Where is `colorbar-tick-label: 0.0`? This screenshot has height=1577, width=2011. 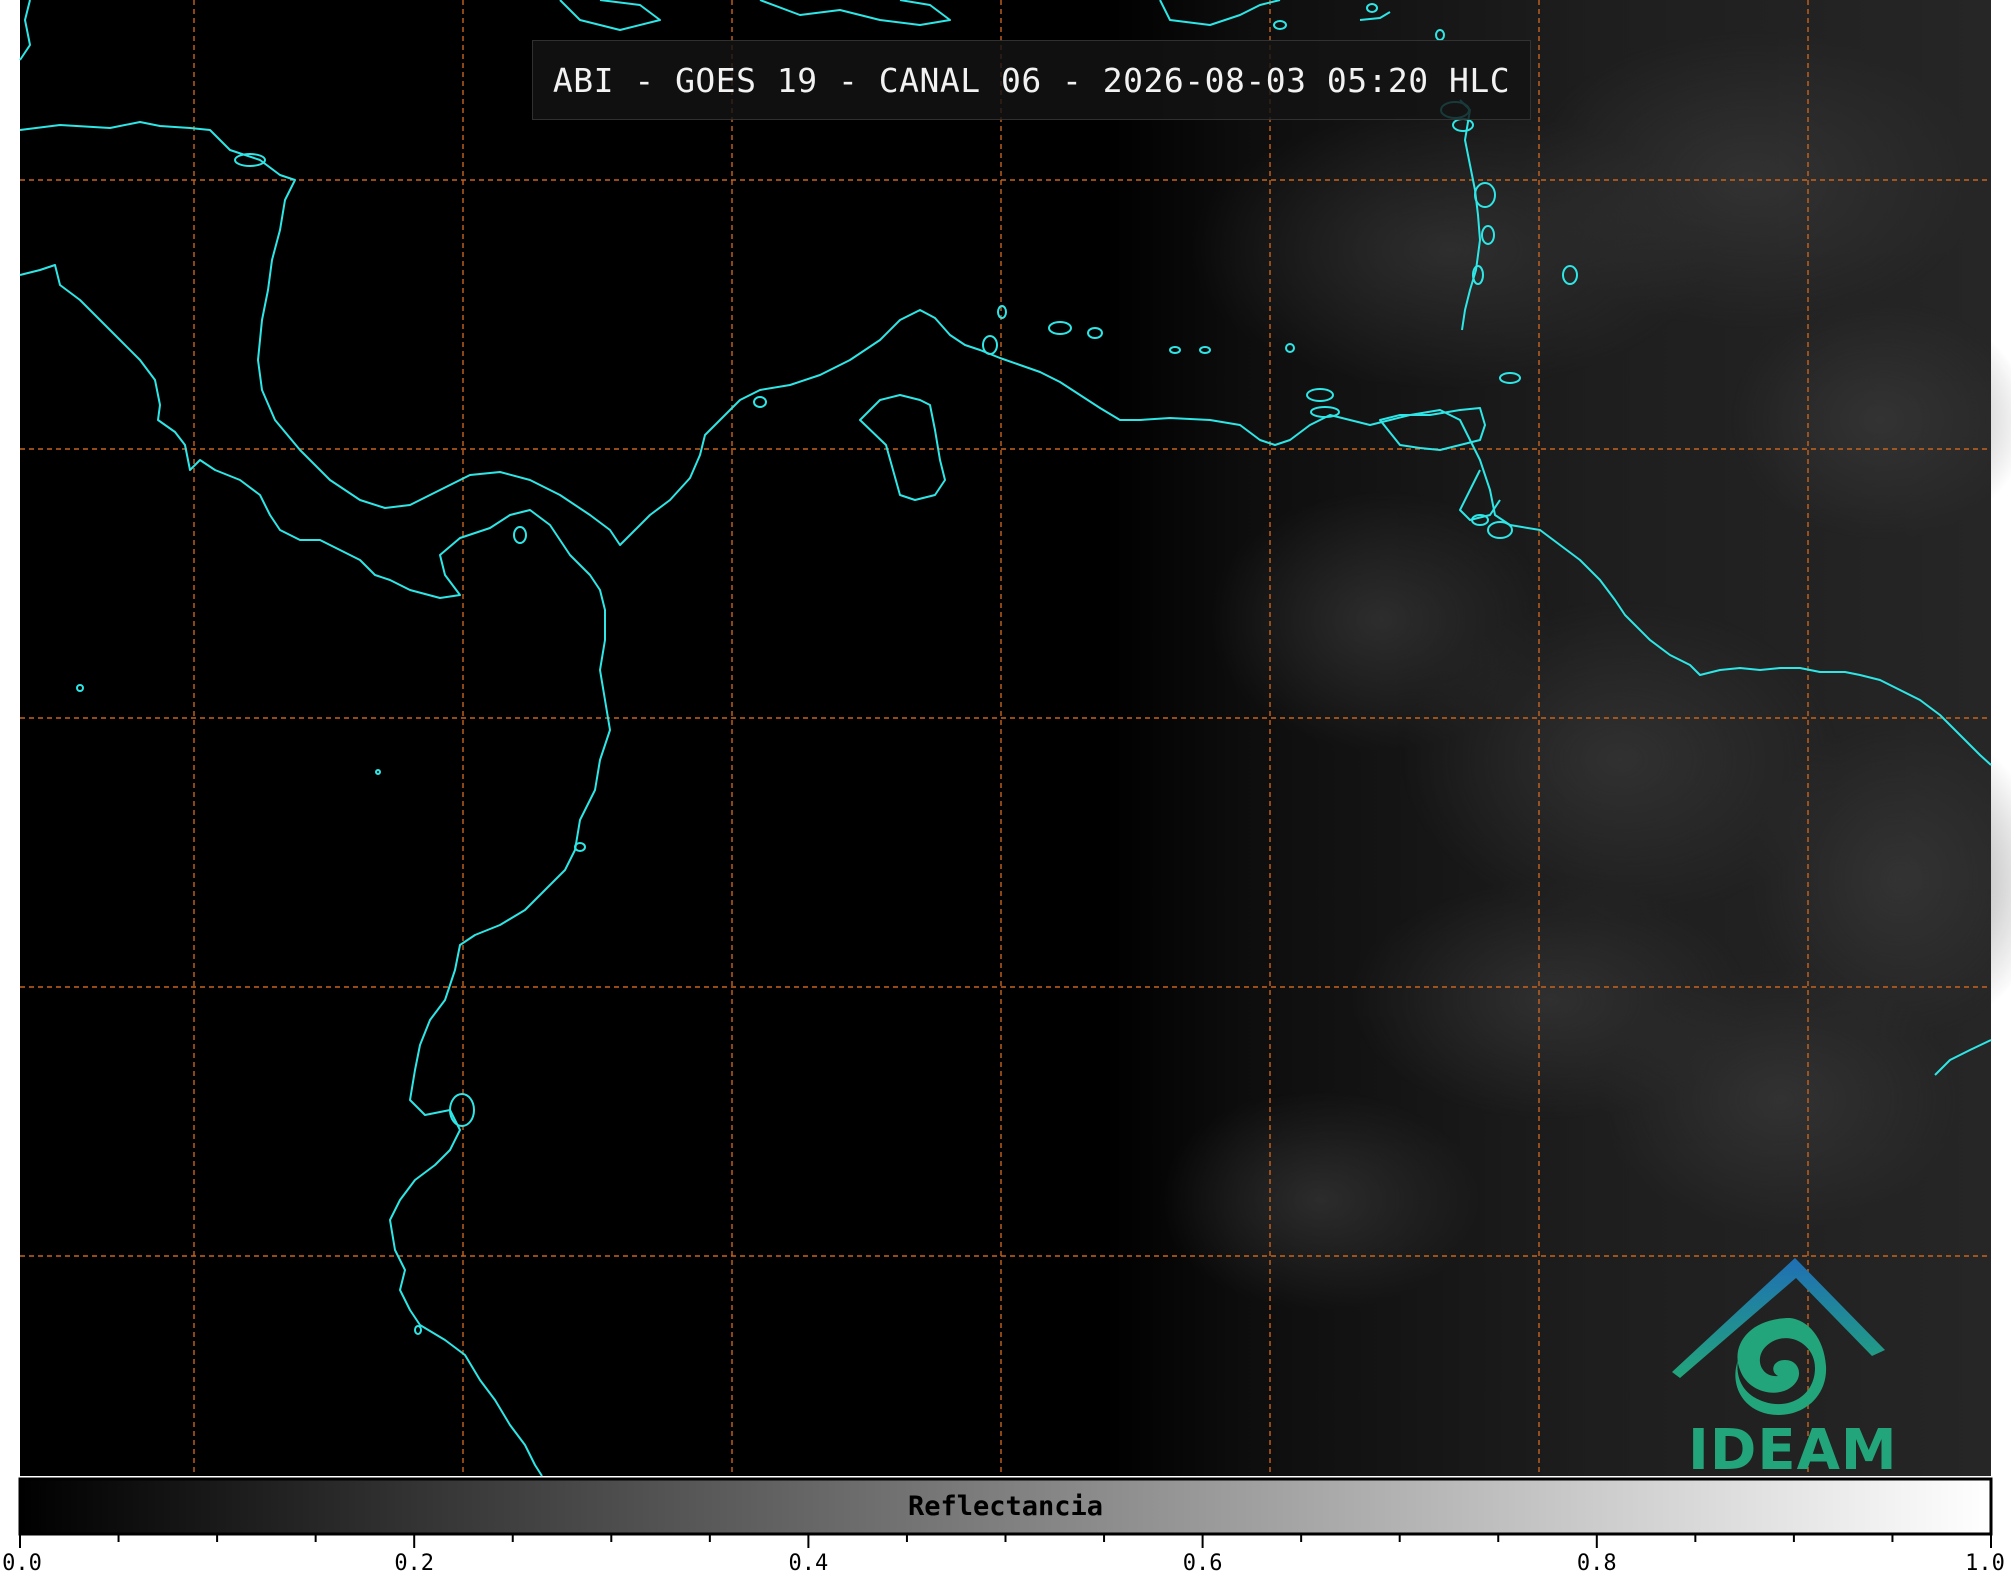 colorbar-tick-label: 0.0 is located at coordinates (22, 1563).